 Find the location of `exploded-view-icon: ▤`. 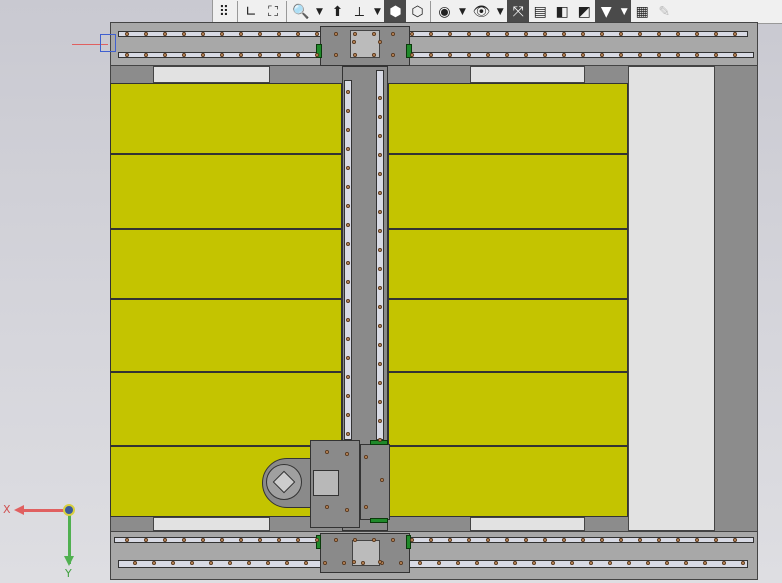

exploded-view-icon: ▤ is located at coordinates (540, 12).